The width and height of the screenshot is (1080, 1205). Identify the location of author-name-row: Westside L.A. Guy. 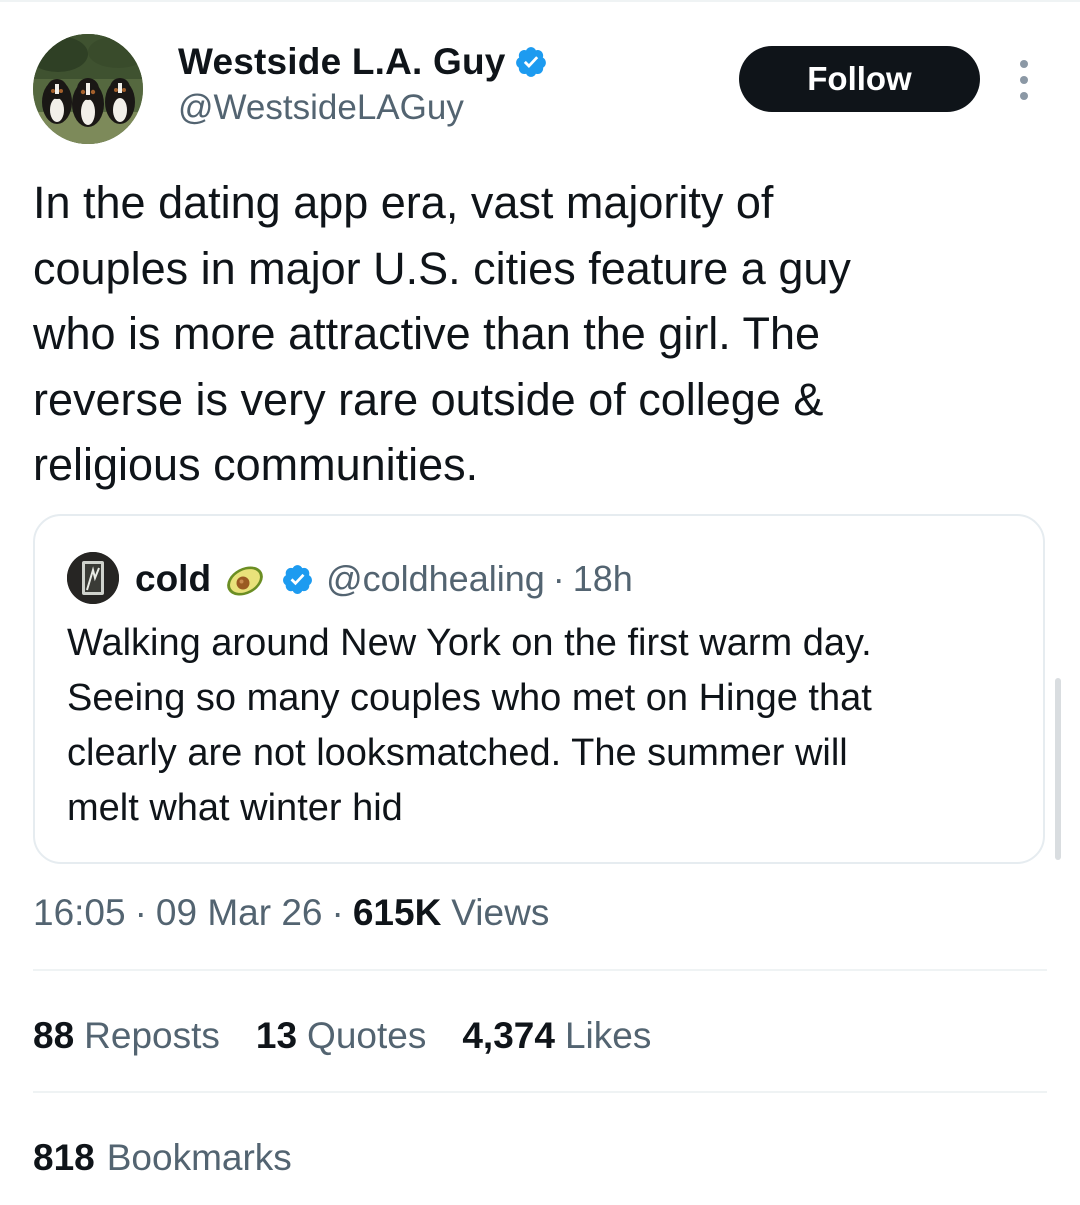
(363, 62).